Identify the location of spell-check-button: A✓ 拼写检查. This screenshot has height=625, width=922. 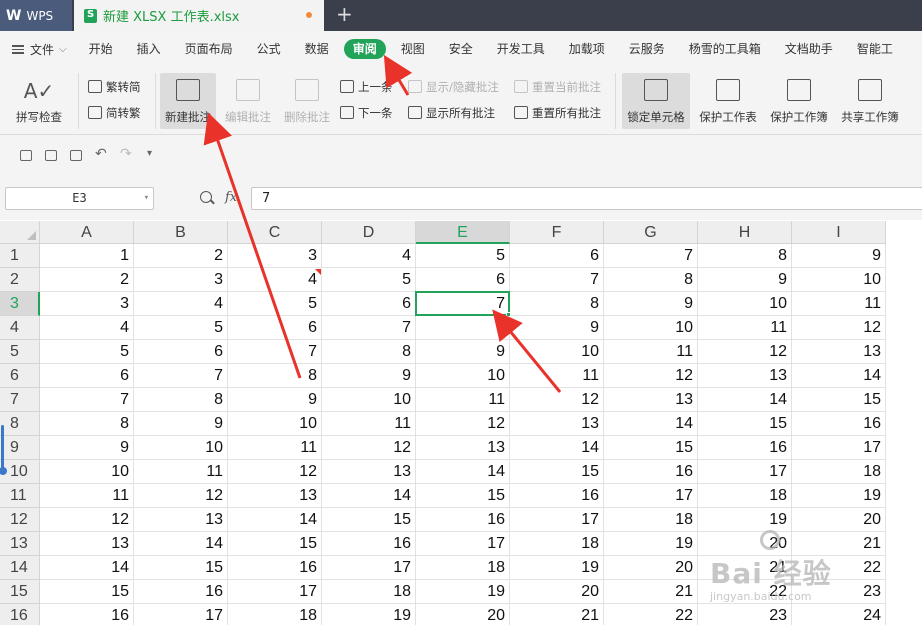
(39, 101).